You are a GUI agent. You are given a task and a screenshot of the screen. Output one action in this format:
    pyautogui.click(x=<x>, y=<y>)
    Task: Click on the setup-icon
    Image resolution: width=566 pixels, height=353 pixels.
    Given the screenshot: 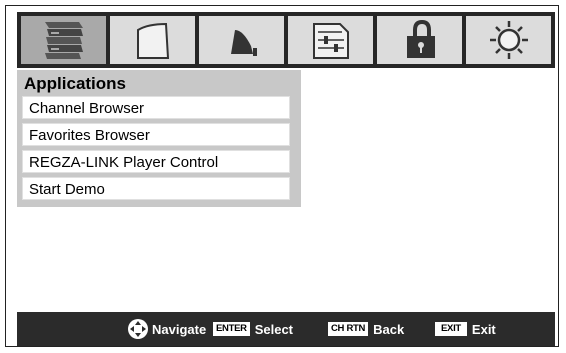 What is the action you would take?
    pyautogui.click(x=330, y=41)
    